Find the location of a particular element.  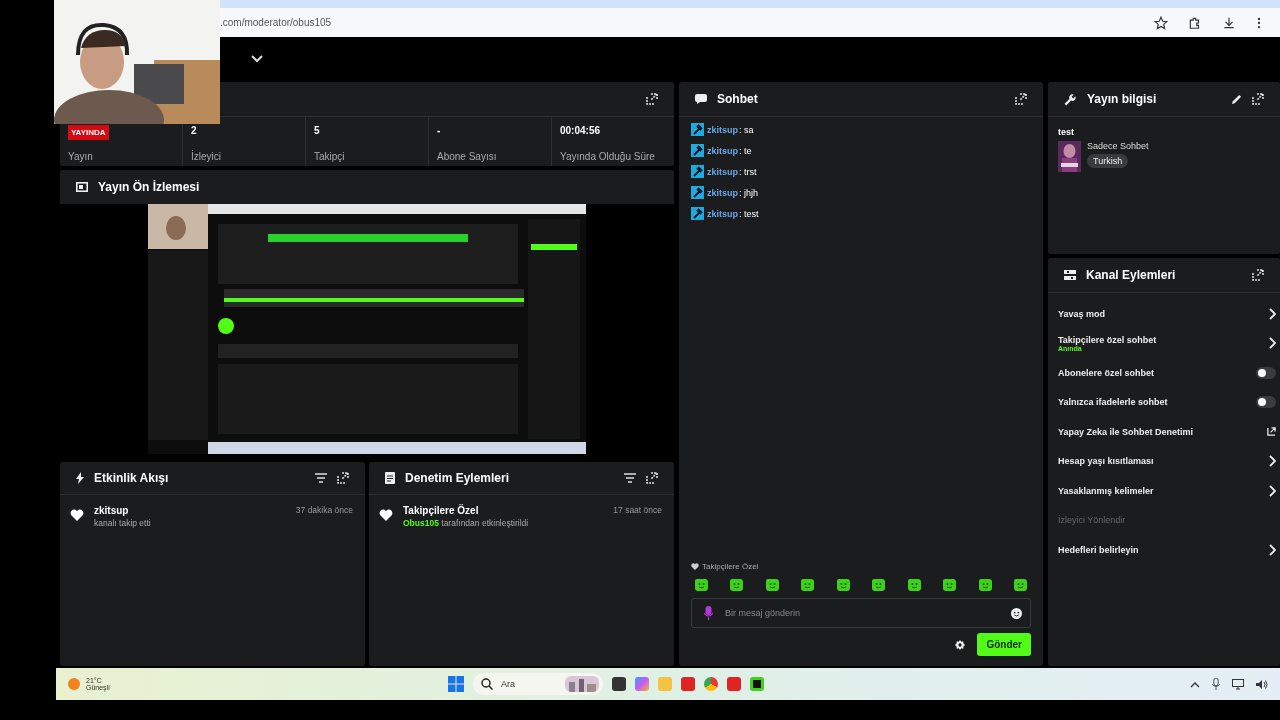

chat-message: : trst is located at coordinates (748, 171).